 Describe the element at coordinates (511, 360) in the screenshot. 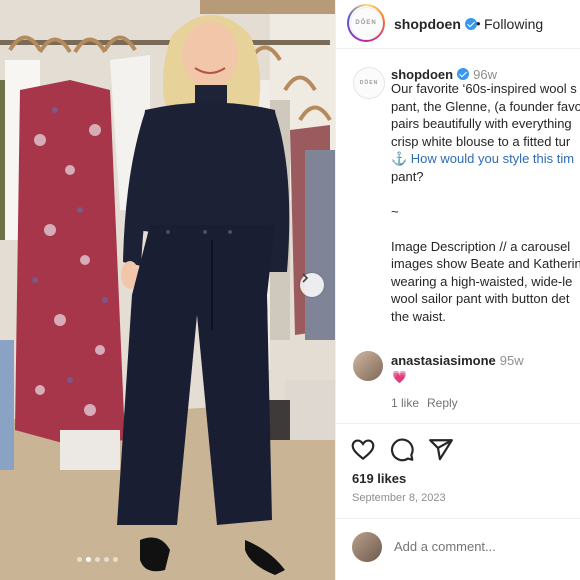

I see `comment-timestamp: 95w` at that location.